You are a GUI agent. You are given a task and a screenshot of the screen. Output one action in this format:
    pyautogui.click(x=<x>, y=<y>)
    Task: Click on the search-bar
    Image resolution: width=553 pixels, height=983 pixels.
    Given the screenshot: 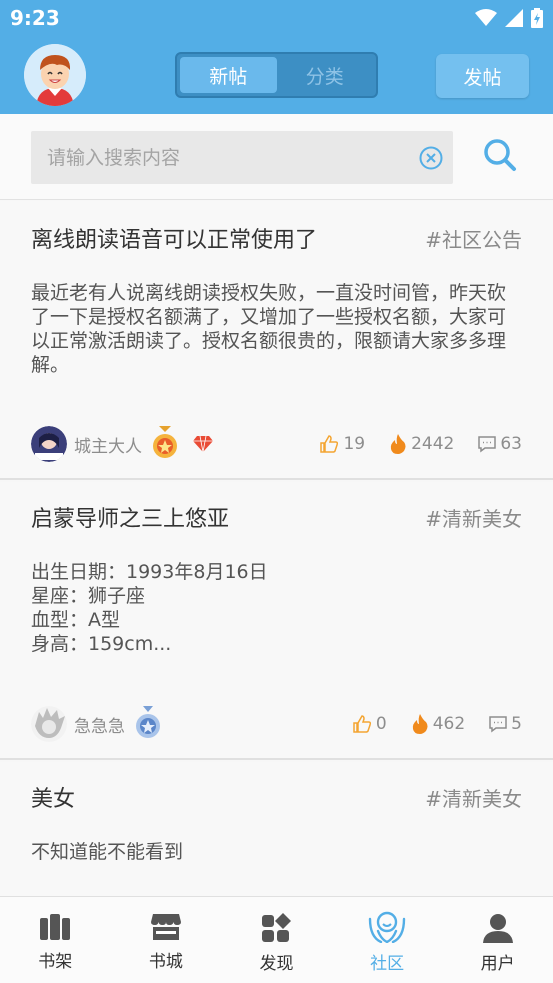 What is the action you would take?
    pyautogui.click(x=276, y=157)
    